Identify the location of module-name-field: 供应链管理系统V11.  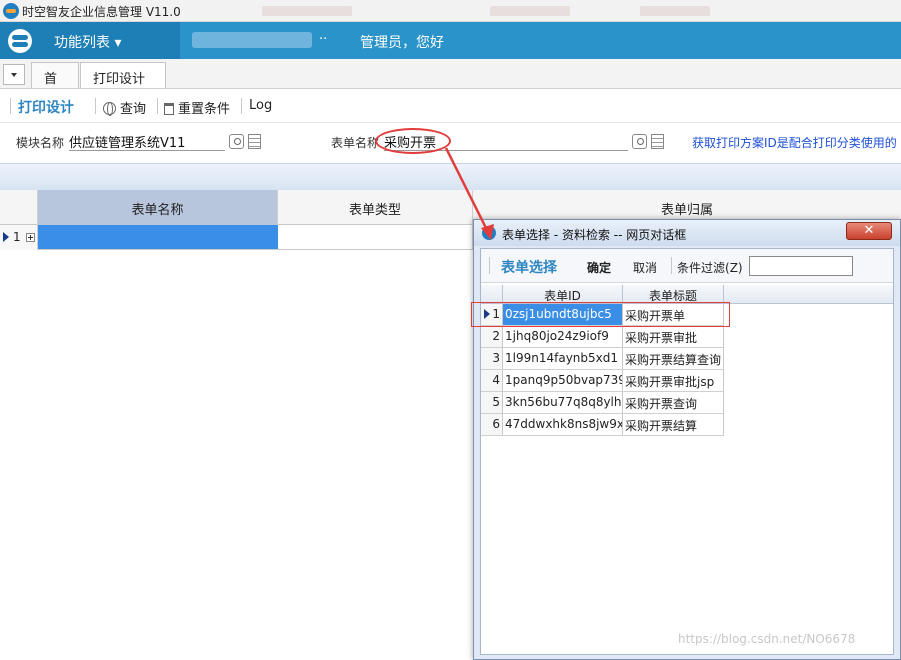
(147, 141).